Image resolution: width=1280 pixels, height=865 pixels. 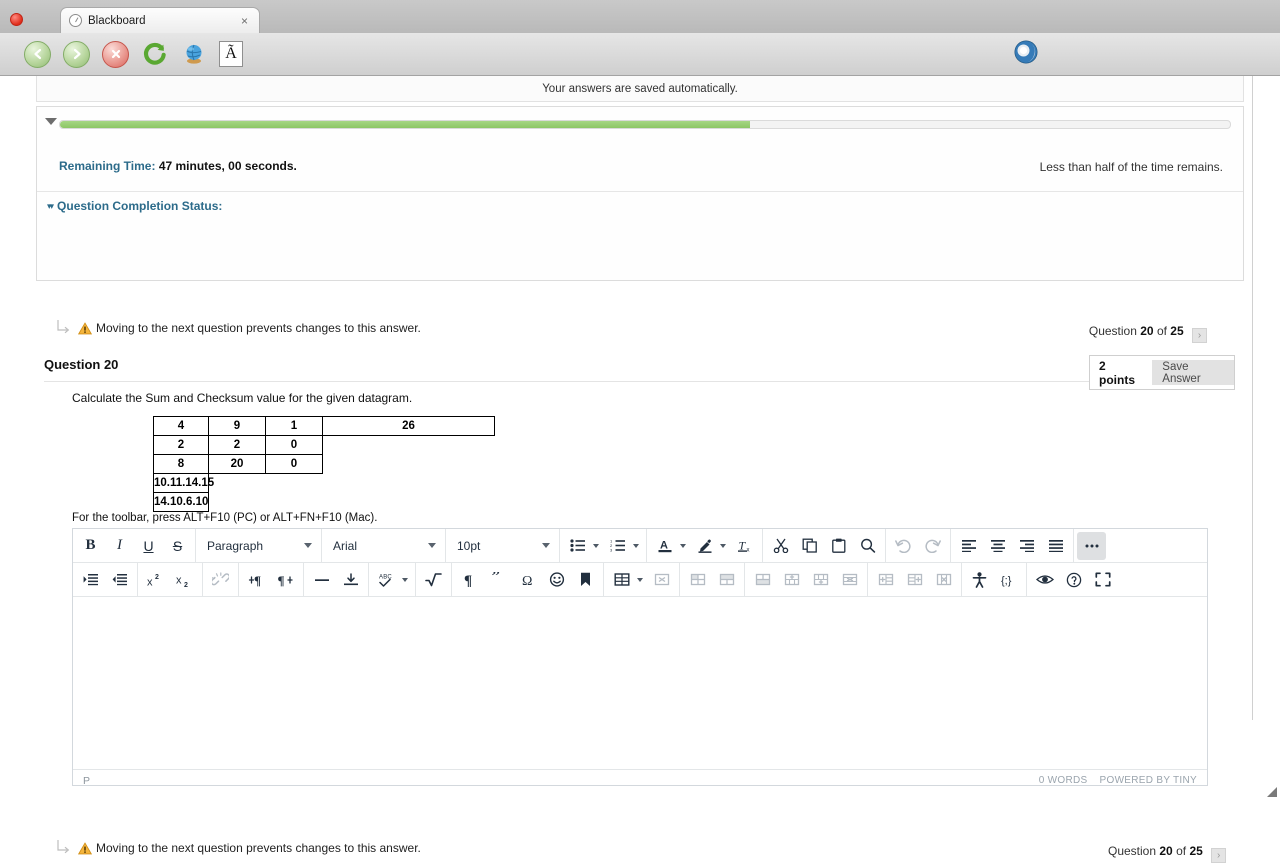 I want to click on align-left-icon, so click(x=968, y=546).